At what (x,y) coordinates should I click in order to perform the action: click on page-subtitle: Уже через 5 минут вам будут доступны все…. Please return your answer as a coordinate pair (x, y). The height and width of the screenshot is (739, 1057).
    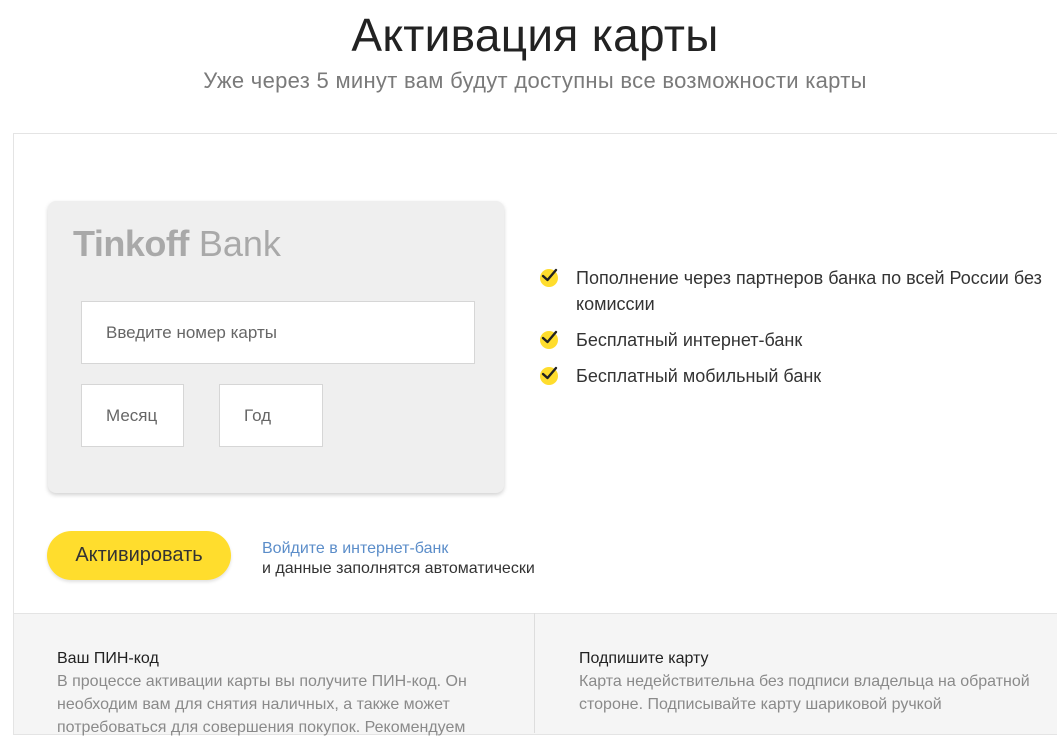
    Looking at the image, I should click on (535, 80).